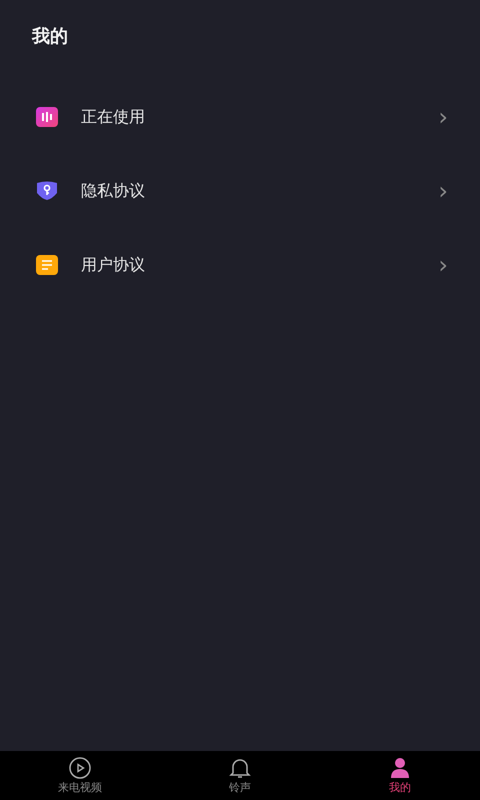 Image resolution: width=480 pixels, height=800 pixels. I want to click on document-icon, so click(47, 265).